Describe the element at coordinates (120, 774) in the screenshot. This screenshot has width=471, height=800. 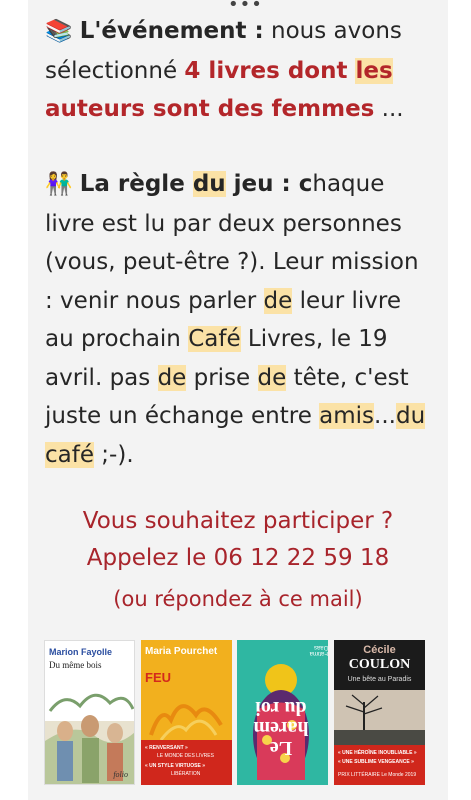
I see `book1-publisher: folio` at that location.